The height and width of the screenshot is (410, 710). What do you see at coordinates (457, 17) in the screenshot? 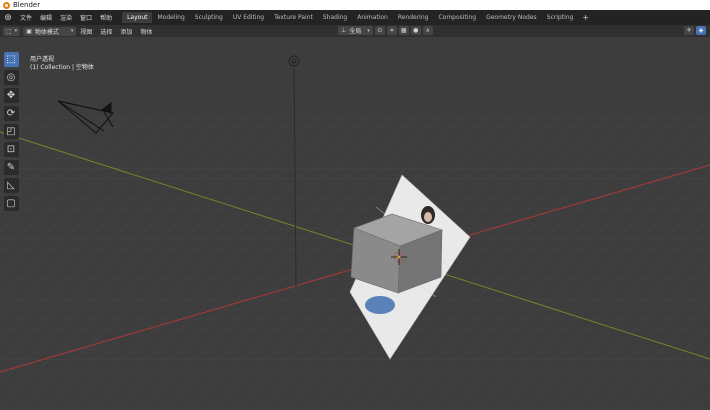
I see `tab-compositing: Compositing` at bounding box center [457, 17].